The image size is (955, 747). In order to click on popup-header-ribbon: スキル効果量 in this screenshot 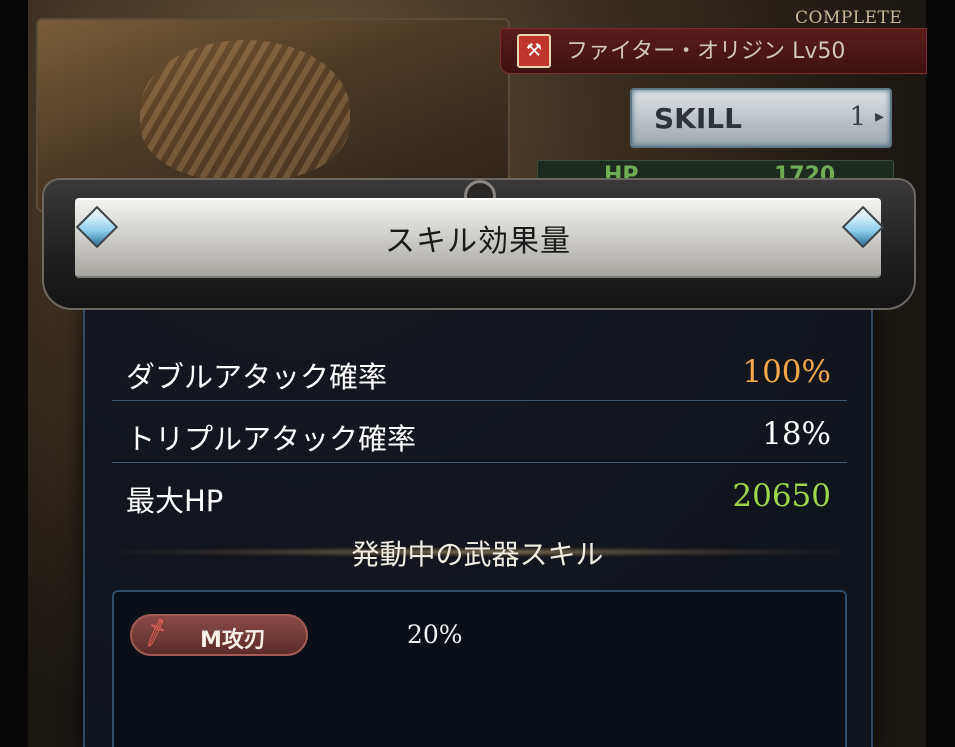, I will do `click(478, 238)`.